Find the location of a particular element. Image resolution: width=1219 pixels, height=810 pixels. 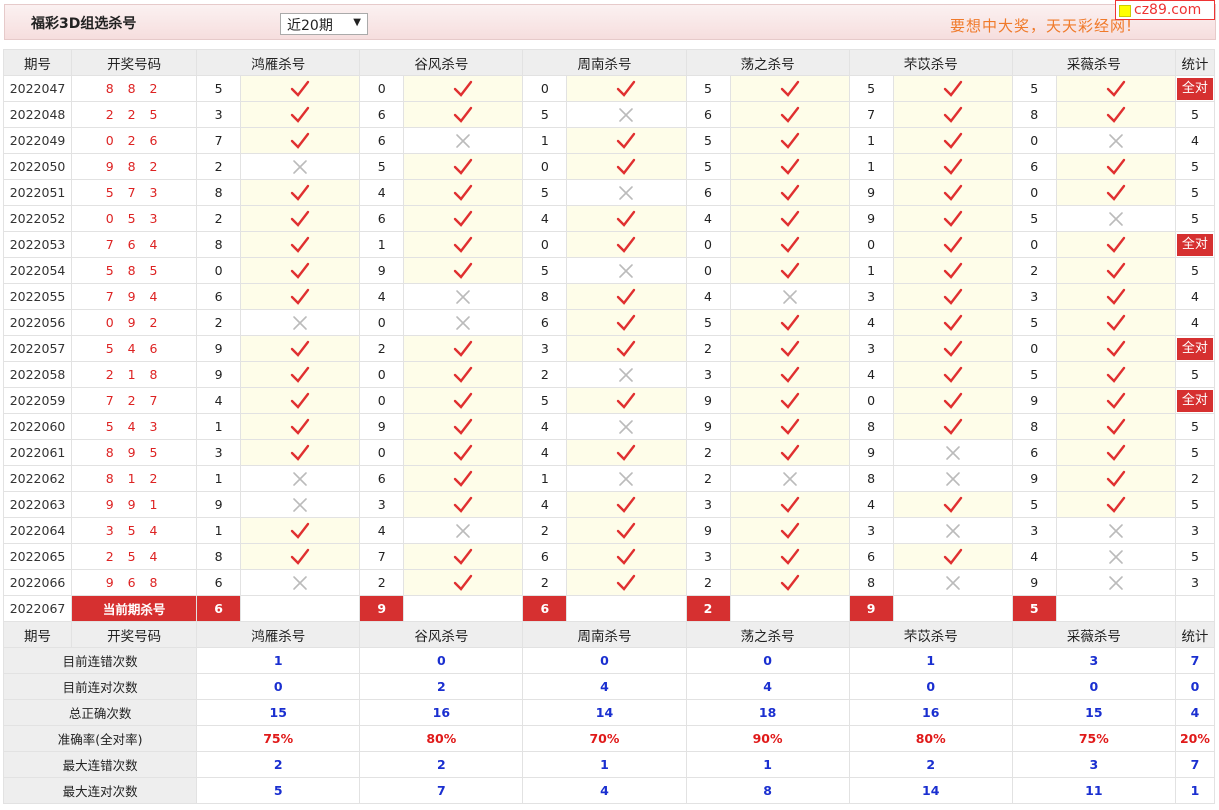

kill-number-cell: 5 is located at coordinates (545, 400).